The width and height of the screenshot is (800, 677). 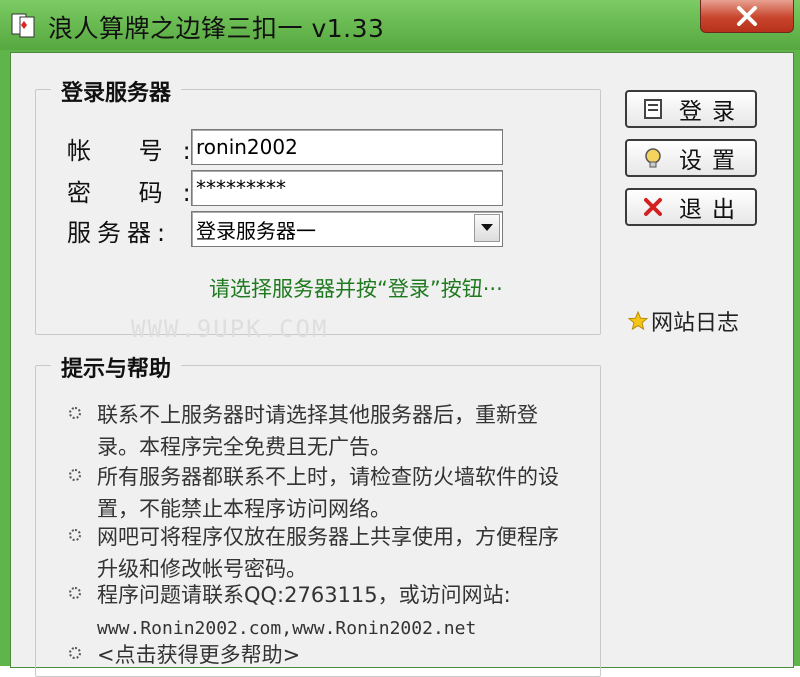 I want to click on more-help-link: <点击获得更多帮助>, so click(x=318, y=655).